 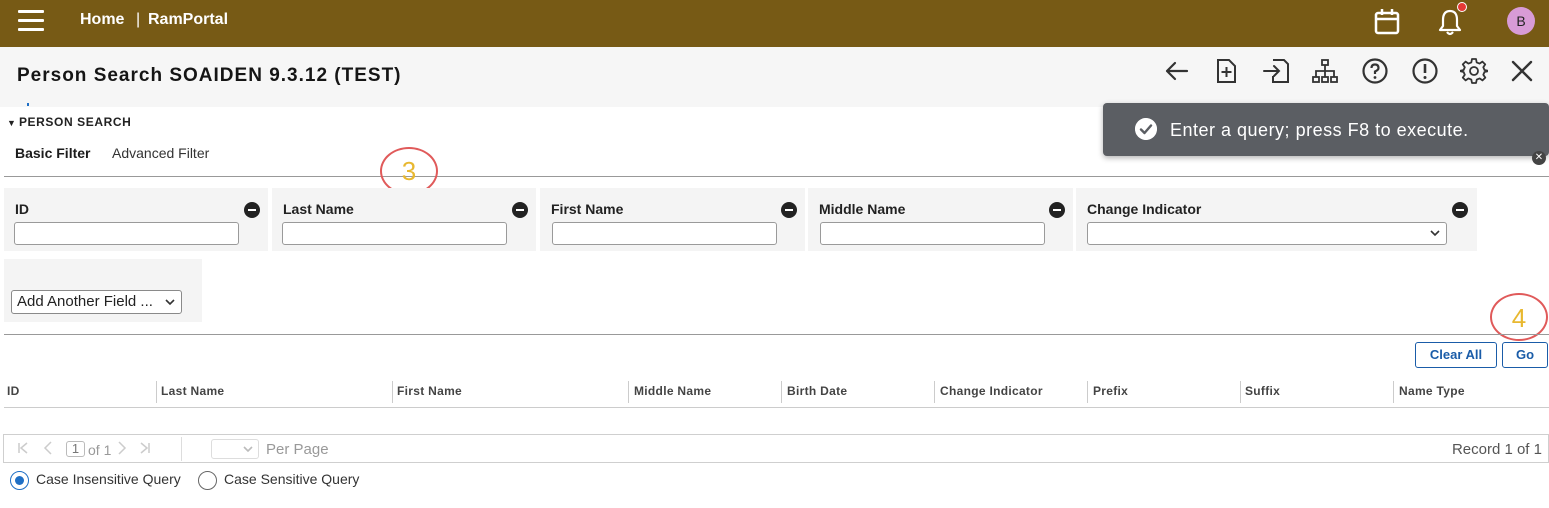 I want to click on column-header-prefix: Prefix, so click(x=1110, y=391).